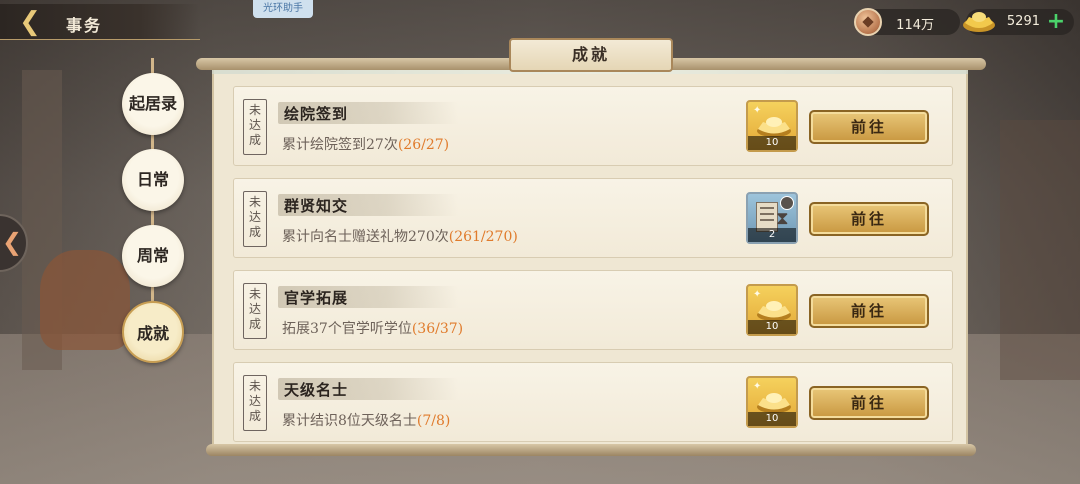 The image size is (1080, 484). I want to click on task-card: 未 达 成 群贤知交 累计向名士赠送礼物270次(261/270) ⧗ 2 前往, so click(593, 218).